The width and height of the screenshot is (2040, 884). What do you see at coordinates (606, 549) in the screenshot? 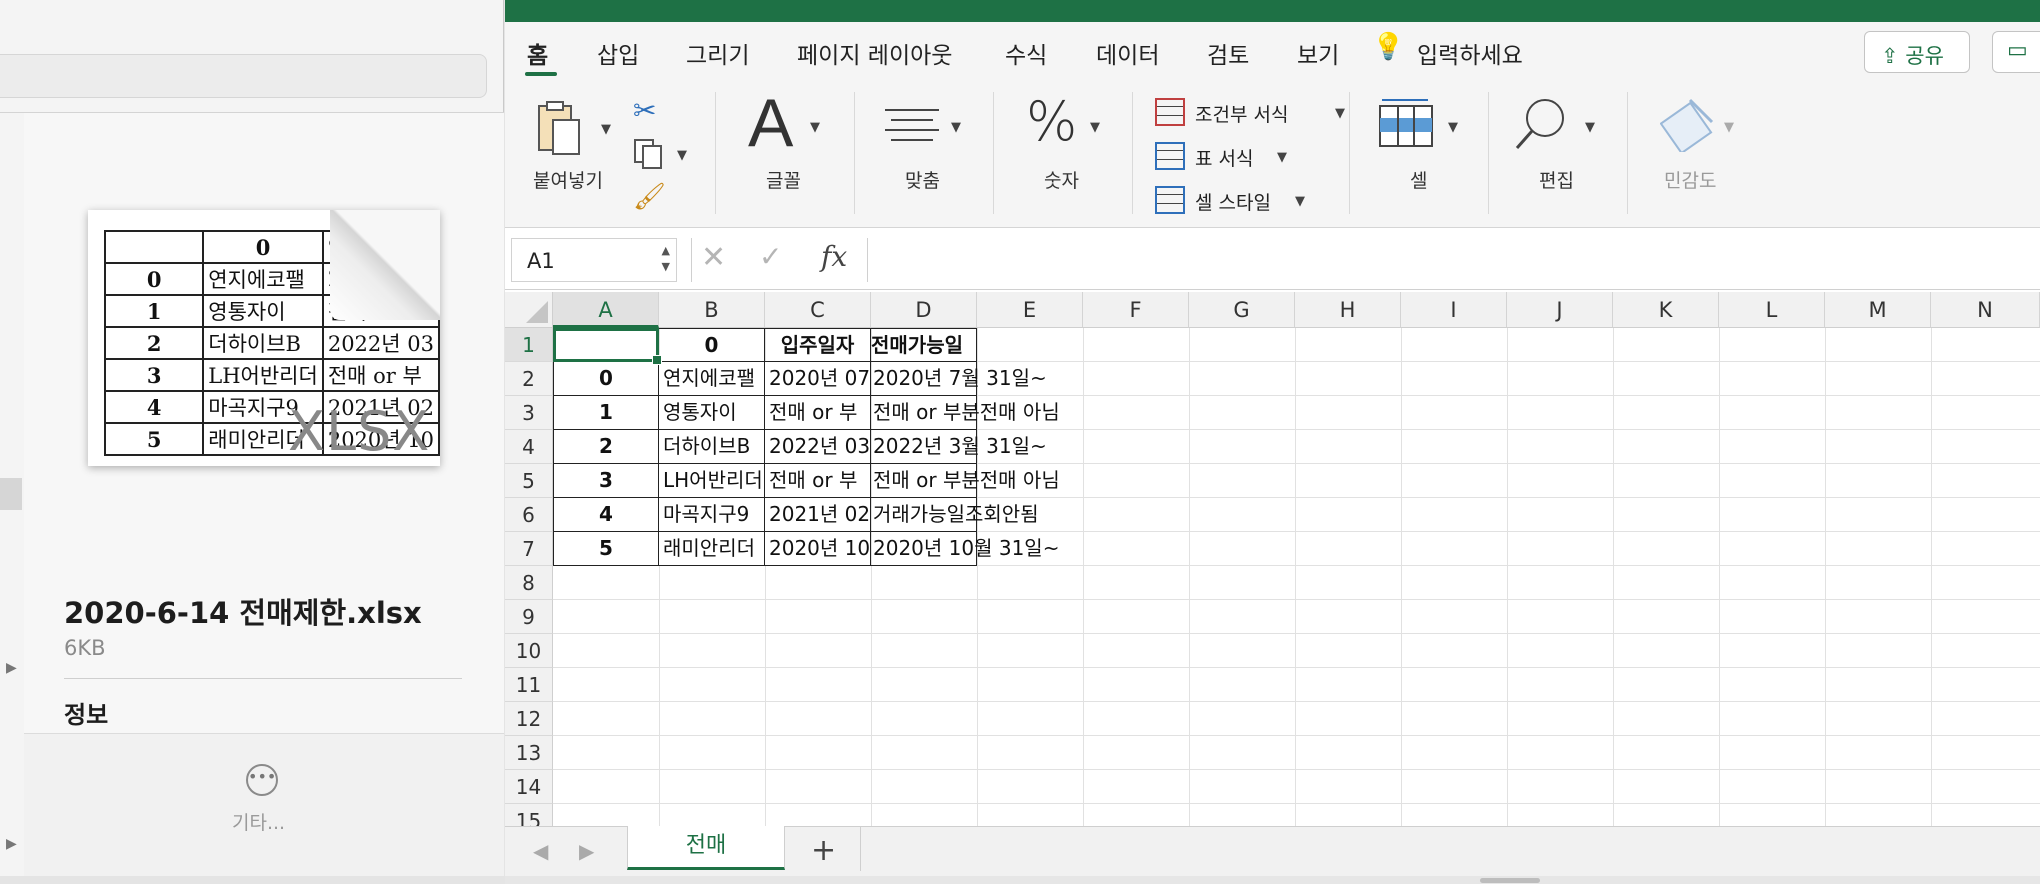
I see `cell-A7: 5` at bounding box center [606, 549].